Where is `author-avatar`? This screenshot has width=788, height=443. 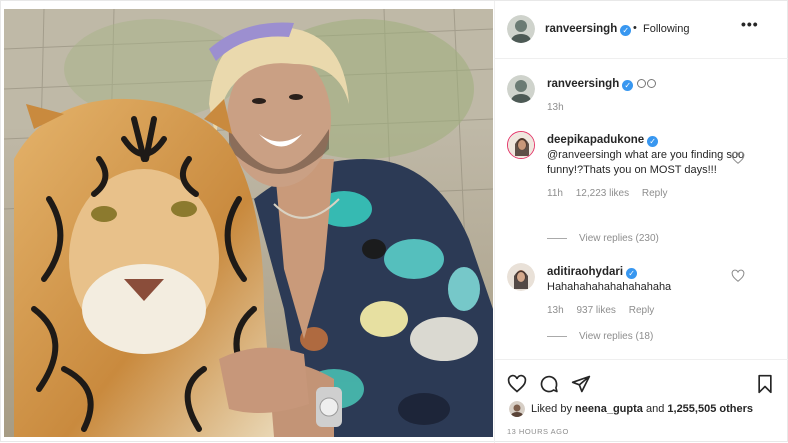 author-avatar is located at coordinates (521, 29).